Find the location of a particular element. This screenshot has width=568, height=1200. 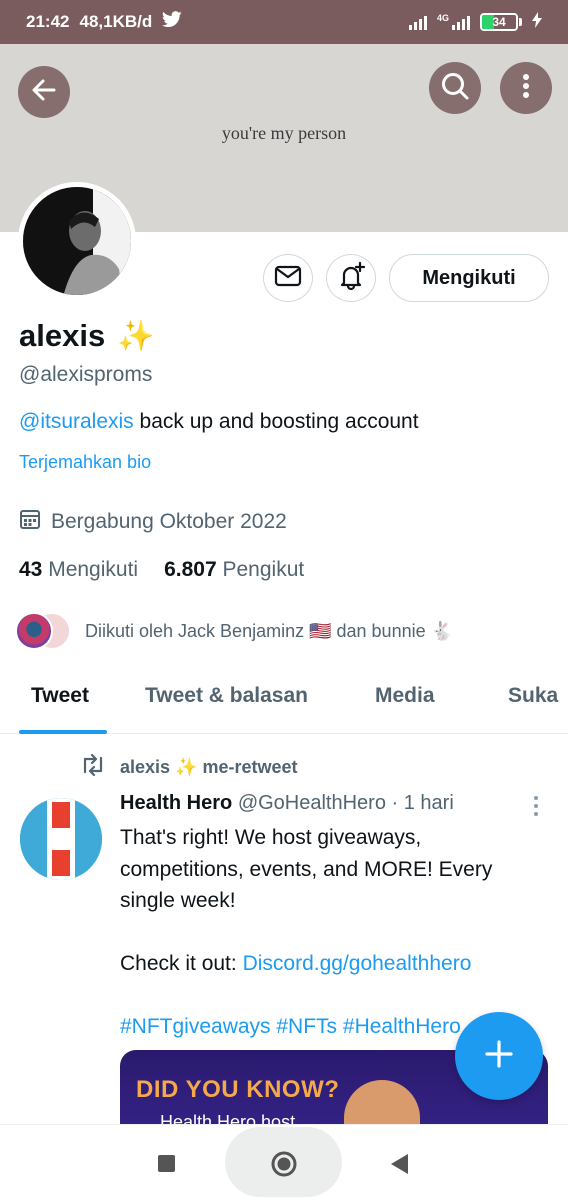

more-options-button is located at coordinates (526, 88).